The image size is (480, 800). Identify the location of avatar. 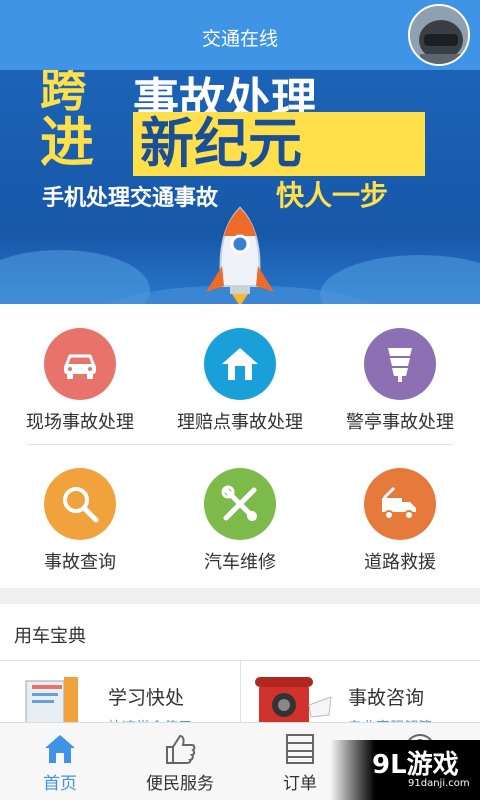
(439, 35).